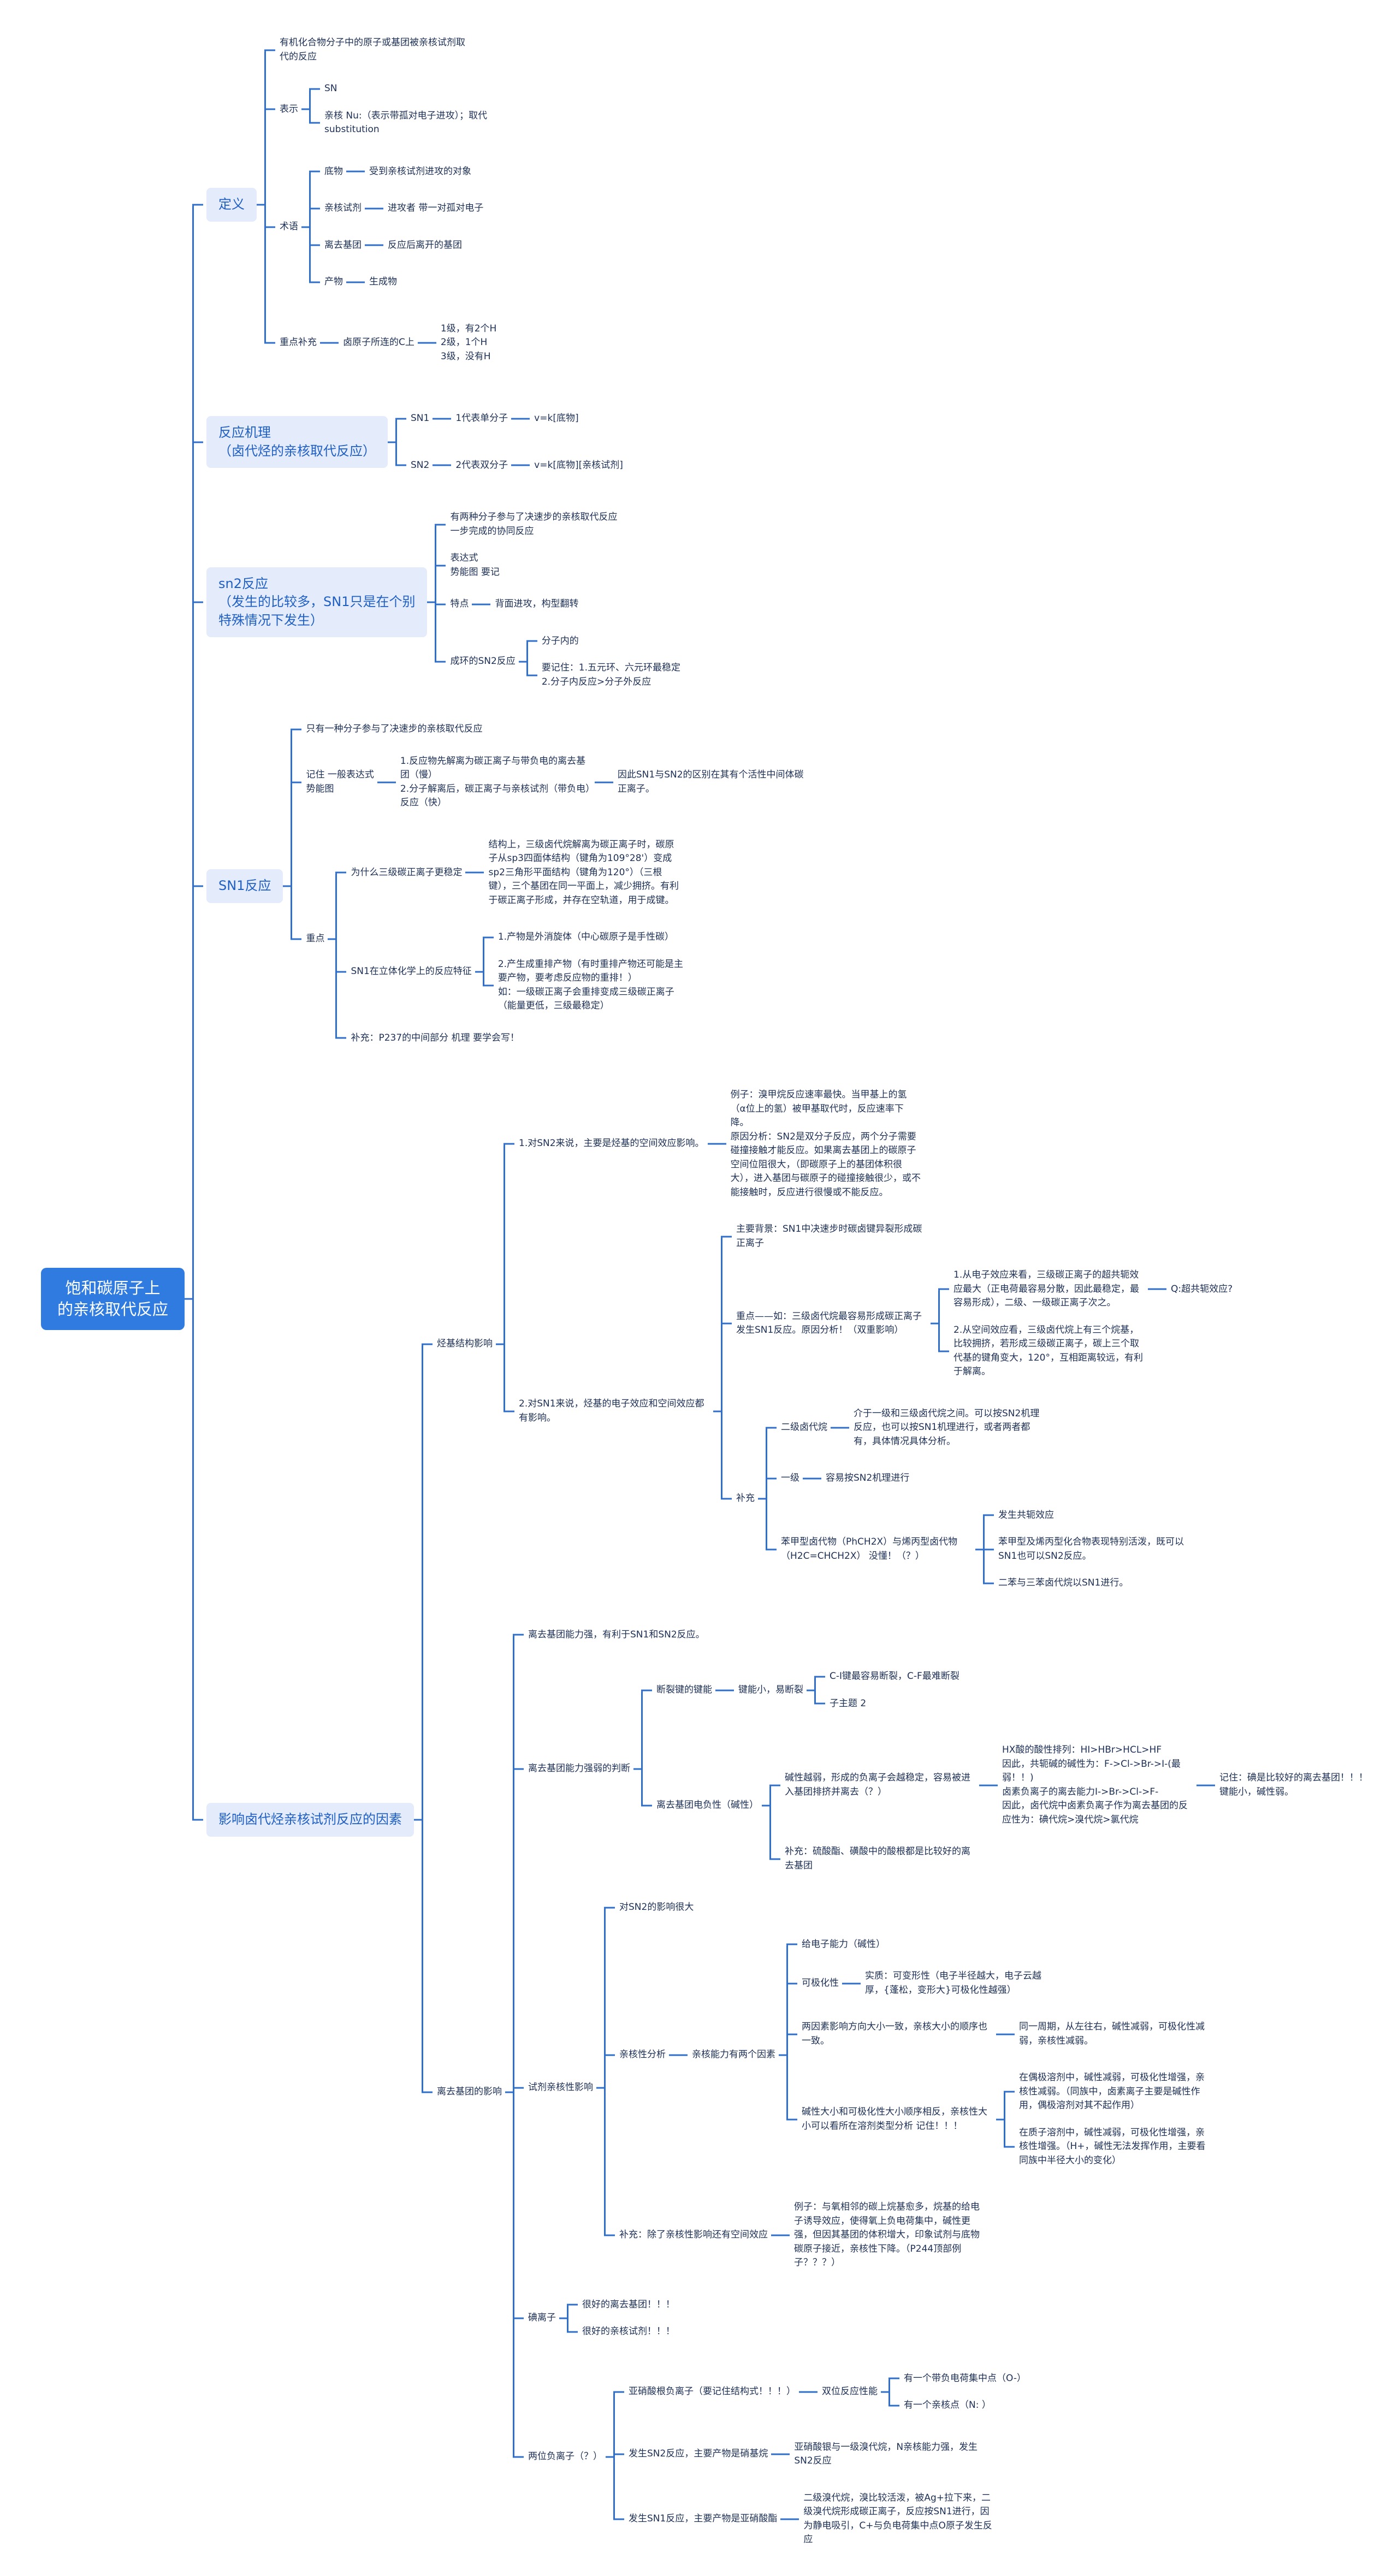  Describe the element at coordinates (113, 1298) in the screenshot. I see `root-topic-label: 饱和碳原子上 的亲核取代反应` at that location.